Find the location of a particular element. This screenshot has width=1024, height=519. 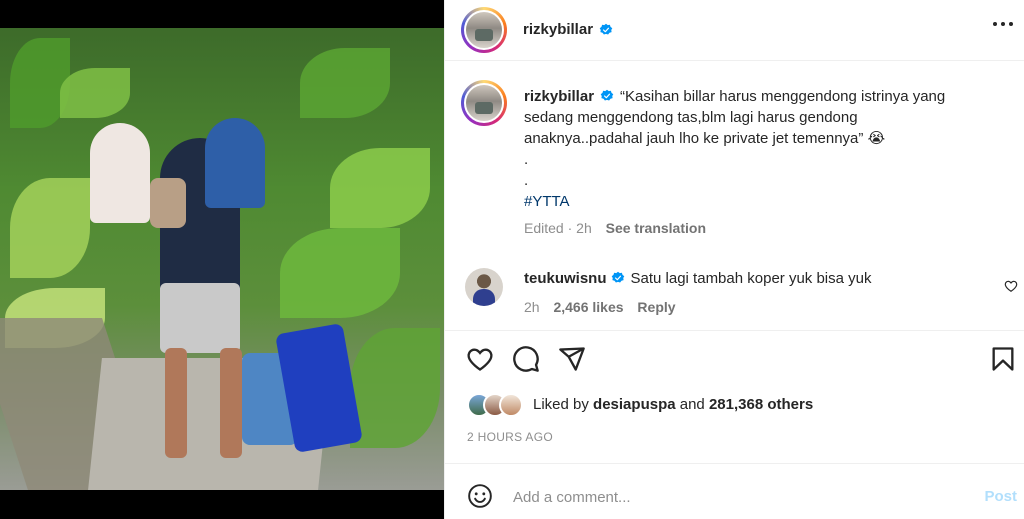

hashtag-link: #YTTA is located at coordinates (547, 201).